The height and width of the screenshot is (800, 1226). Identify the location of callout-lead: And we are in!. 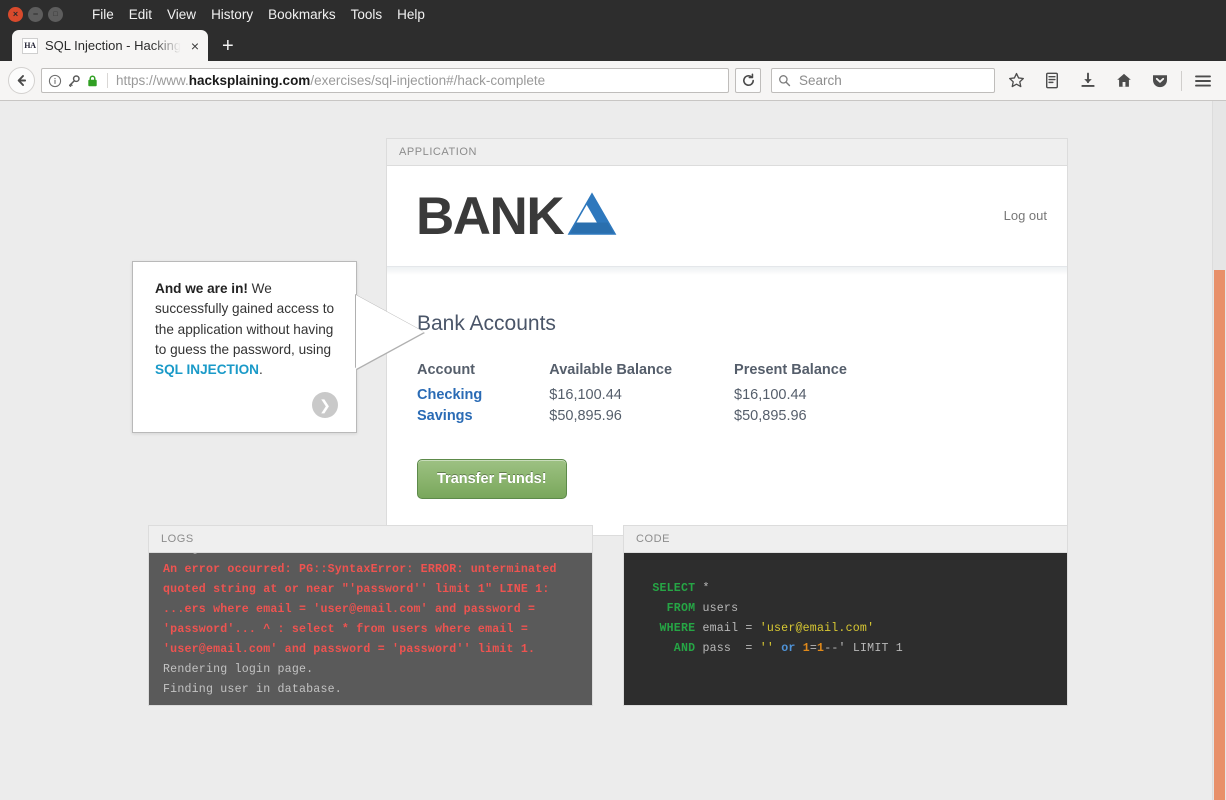
(201, 288).